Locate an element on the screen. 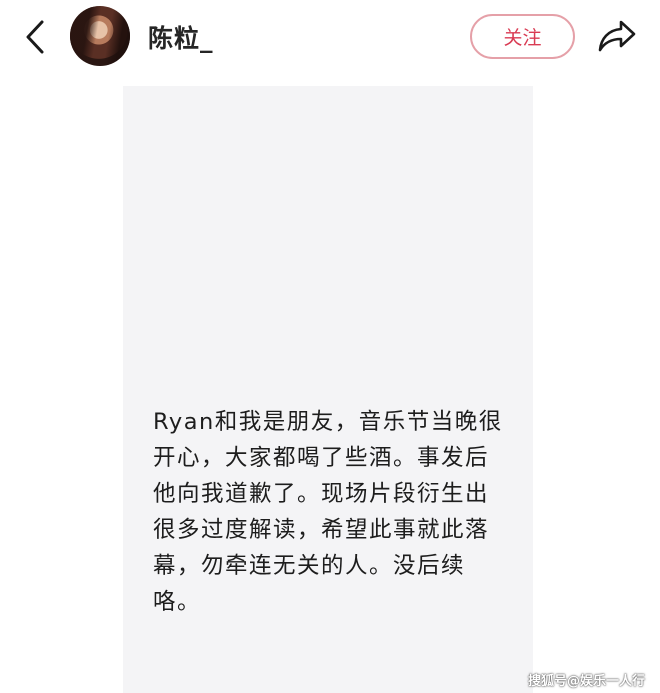 The image size is (660, 693). text-line: 他向我道歉了。现场片段衍生出 is located at coordinates (321, 494).